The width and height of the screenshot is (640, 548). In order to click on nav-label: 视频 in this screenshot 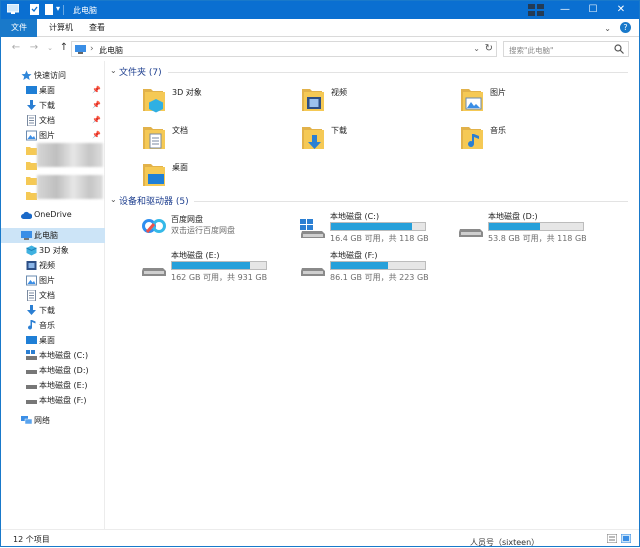, I will do `click(47, 265)`.